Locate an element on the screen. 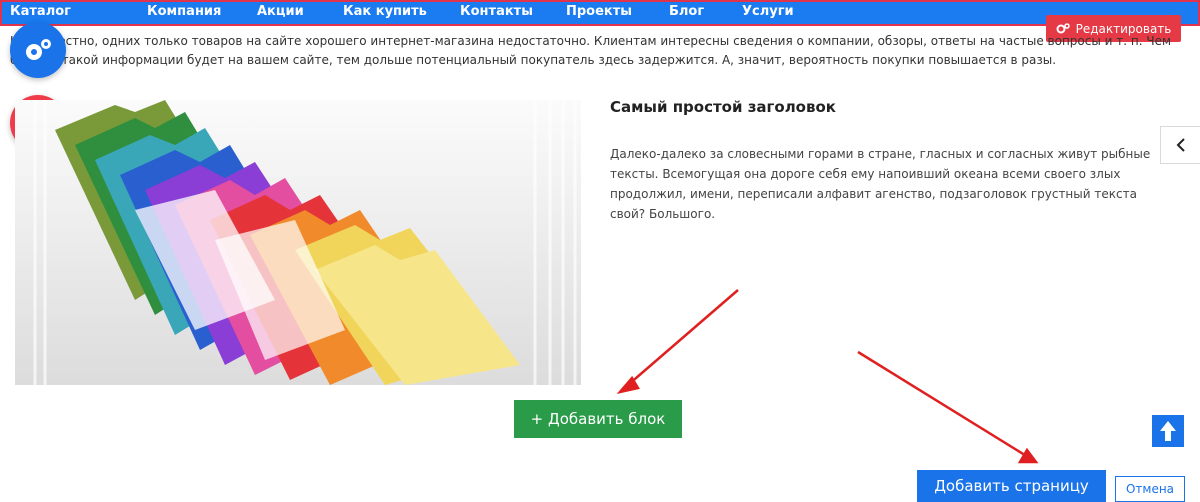 Image resolution: width=1200 pixels, height=502 pixels. content-heading: Самый простой заголовок is located at coordinates (723, 107).